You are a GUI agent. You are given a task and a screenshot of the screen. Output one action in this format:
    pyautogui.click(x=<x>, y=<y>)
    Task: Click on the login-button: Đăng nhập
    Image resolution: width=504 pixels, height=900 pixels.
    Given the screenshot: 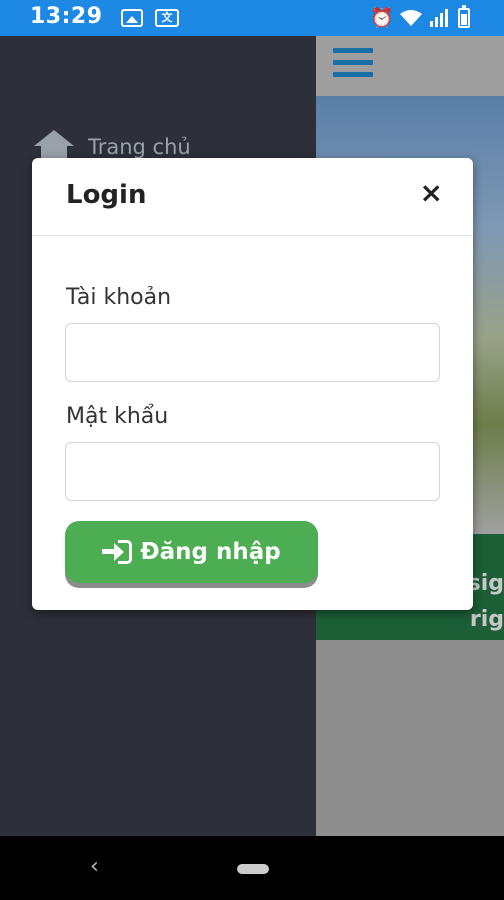 What is the action you would take?
    pyautogui.click(x=191, y=552)
    